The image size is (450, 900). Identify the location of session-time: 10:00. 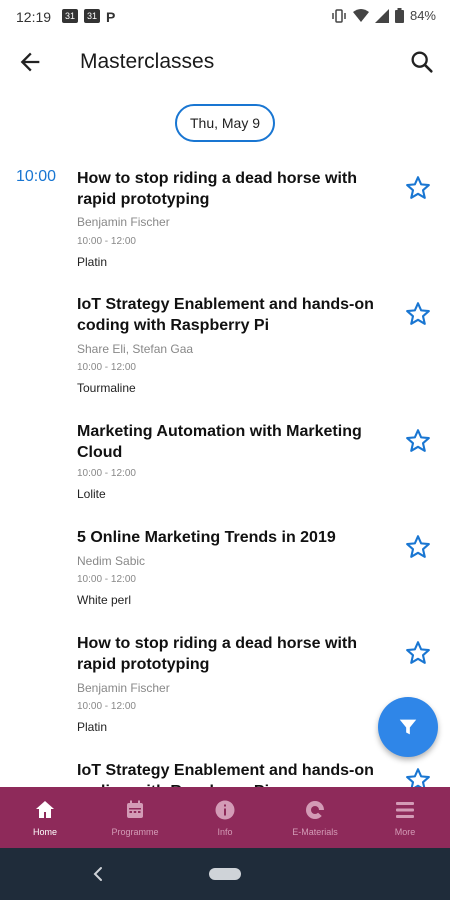
(36, 176).